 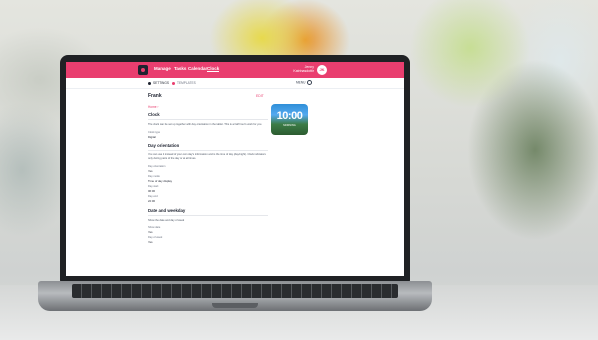 I want to click on tab-settings: SETTINGS, so click(x=158, y=83).